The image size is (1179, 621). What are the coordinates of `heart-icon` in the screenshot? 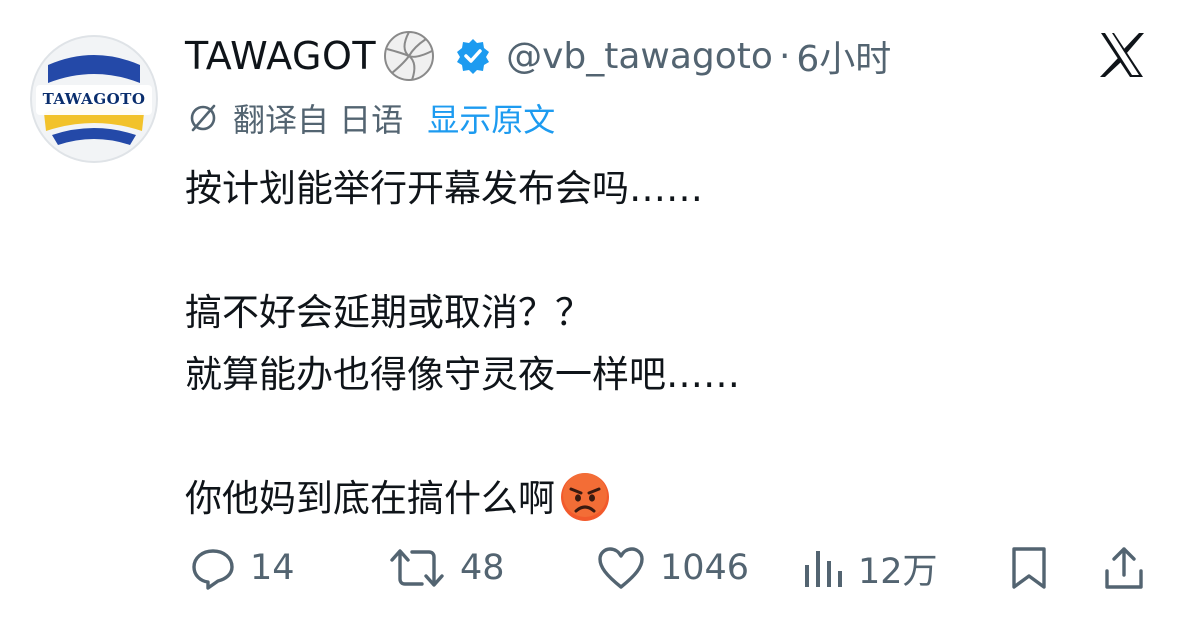 It's located at (621, 568).